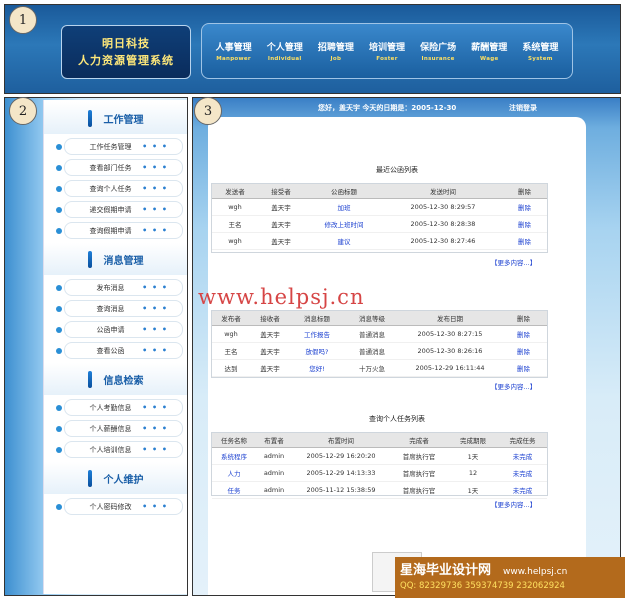  Describe the element at coordinates (484, 570) in the screenshot. I see `footer-site: 星海毕业设计网 www.helpsj.cn` at that location.